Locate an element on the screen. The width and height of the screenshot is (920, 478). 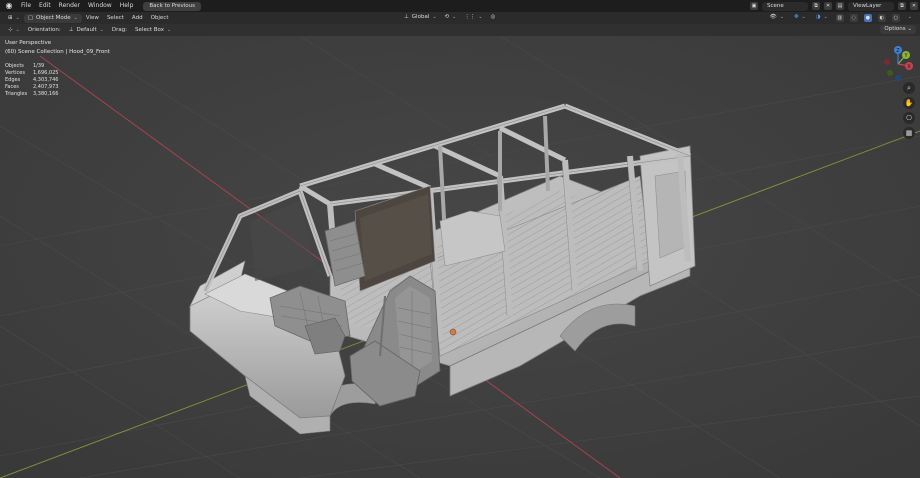
options-dropdown: Options ⌄ is located at coordinates (898, 29).